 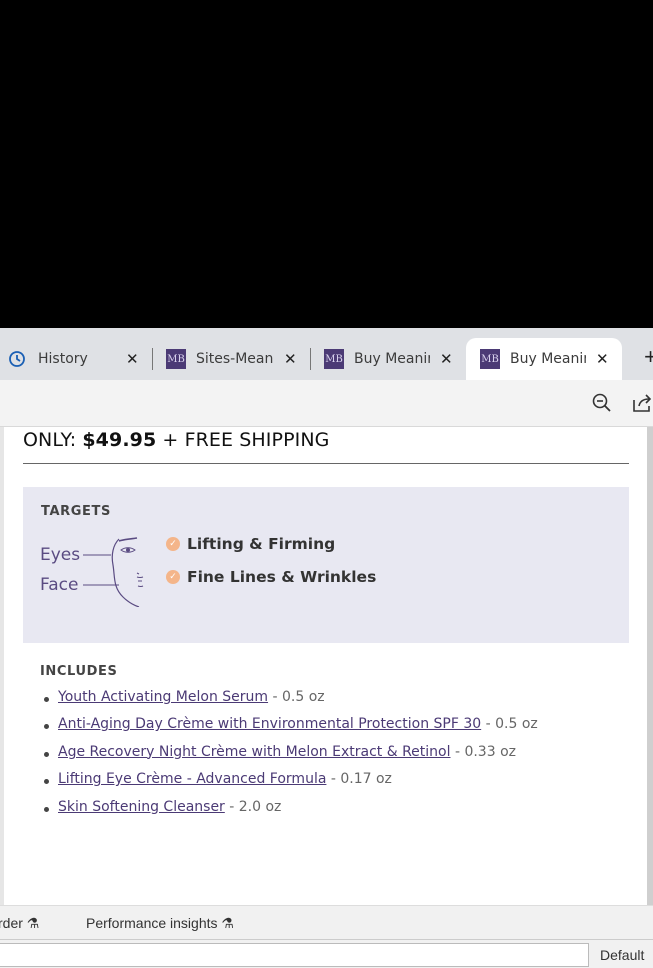 I want to click on log-level-select: Default, so click(x=622, y=955).